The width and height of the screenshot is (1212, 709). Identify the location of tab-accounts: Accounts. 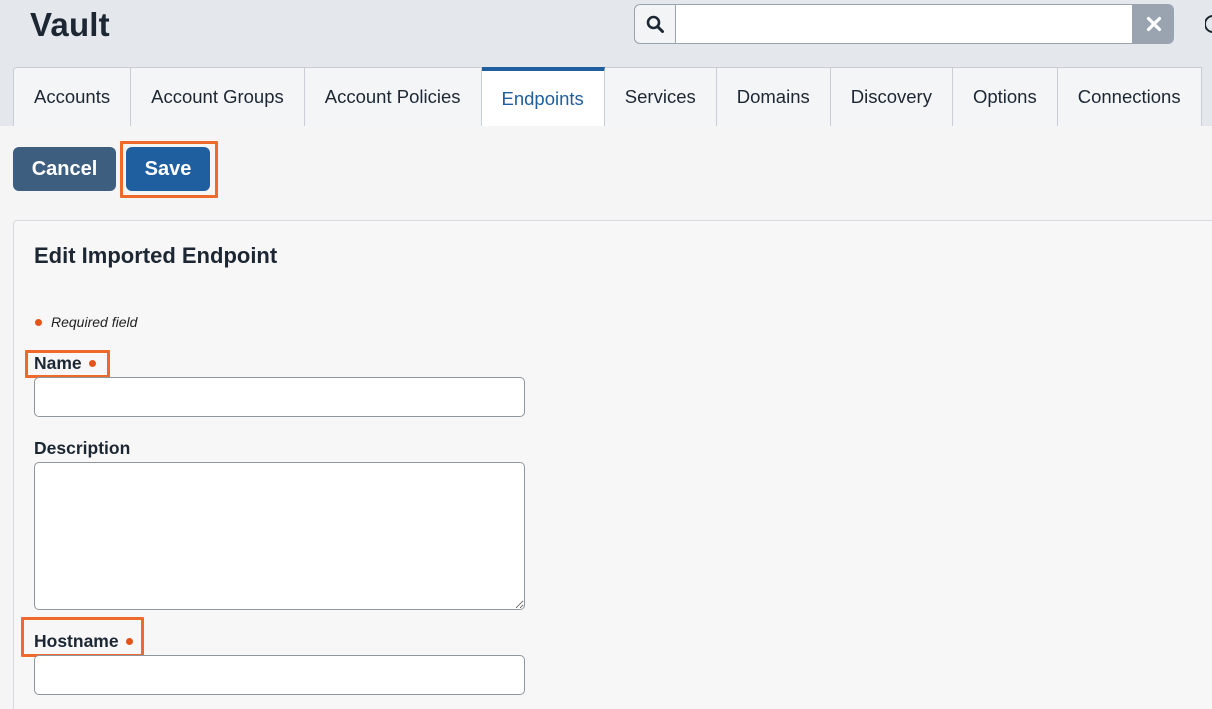
(72, 96).